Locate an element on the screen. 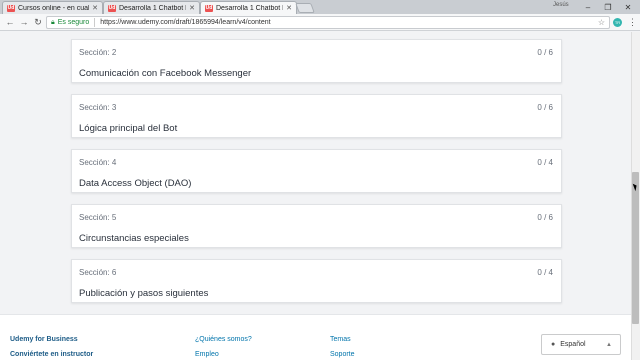 This screenshot has height=360, width=640. scrollbar-thumb is located at coordinates (635, 248).